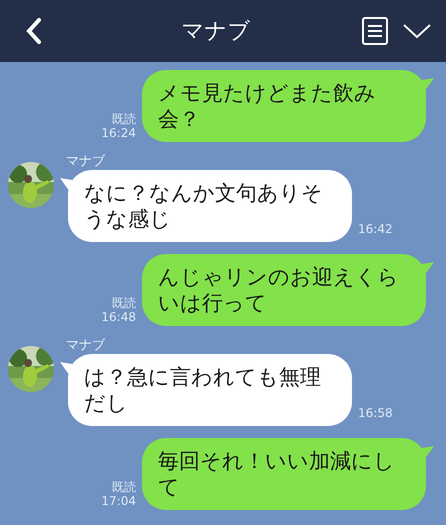 The image size is (446, 525). Describe the element at coordinates (210, 206) in the screenshot. I see `message-bubble: なに？なんか文句ありそうな感じ` at that location.